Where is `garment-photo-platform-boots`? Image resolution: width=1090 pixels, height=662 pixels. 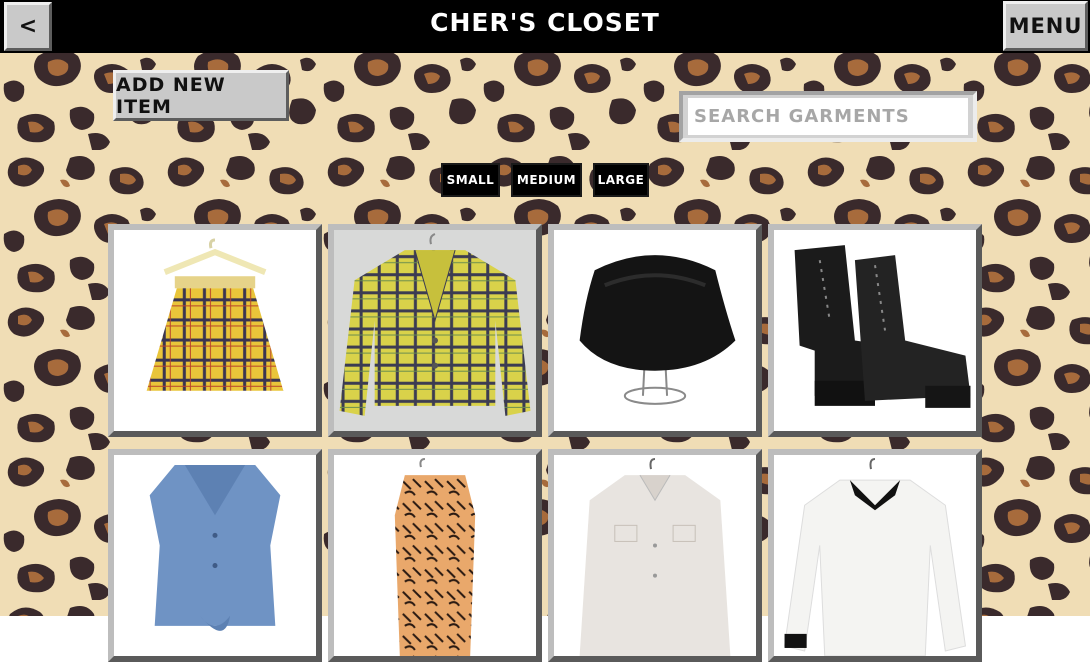 garment-photo-platform-boots is located at coordinates (875, 330).